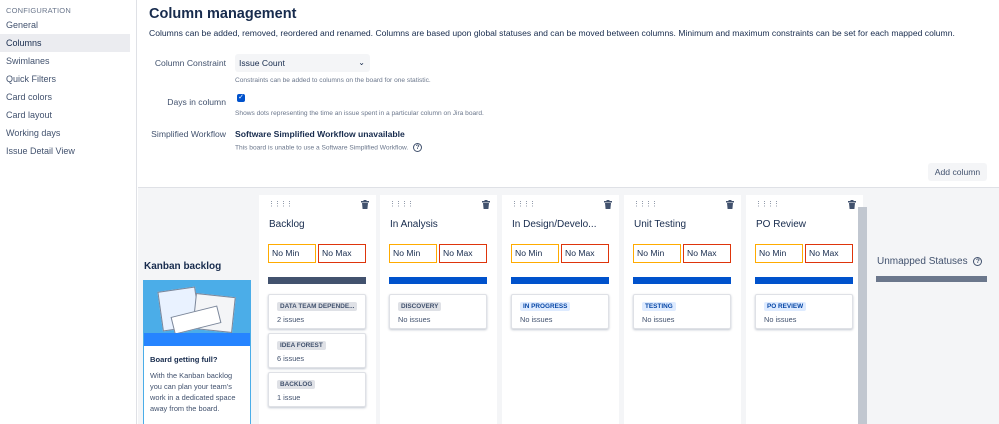 The image size is (999, 424). What do you see at coordinates (65, 97) in the screenshot?
I see `sidebar-item-card-colors: Card colors` at bounding box center [65, 97].